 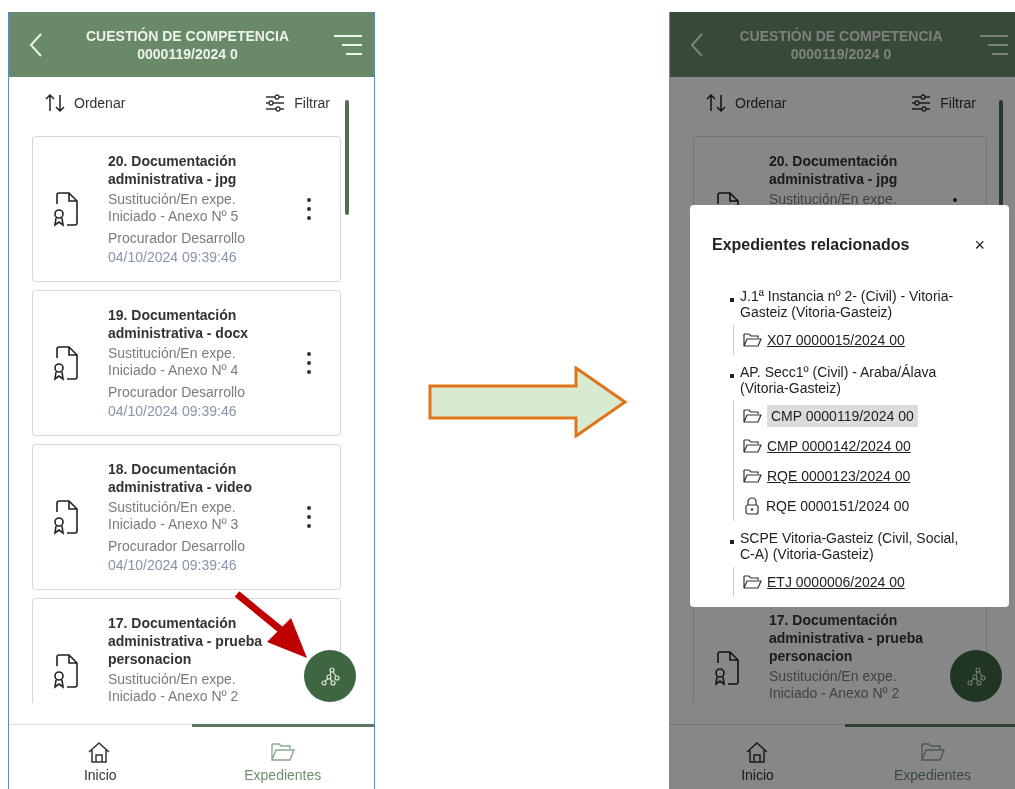 I want to click on document-status: Sustitución/En expe., so click(x=833, y=199).